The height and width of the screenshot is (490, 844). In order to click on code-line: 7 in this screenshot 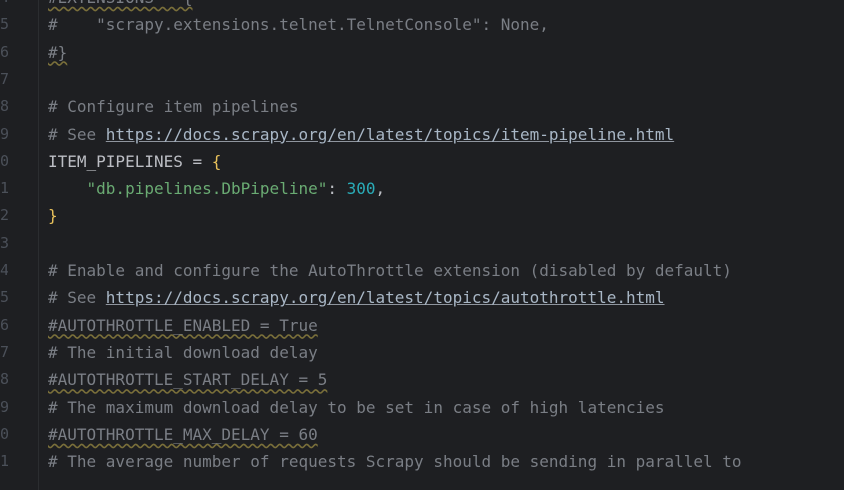, I will do `click(422, 79)`.